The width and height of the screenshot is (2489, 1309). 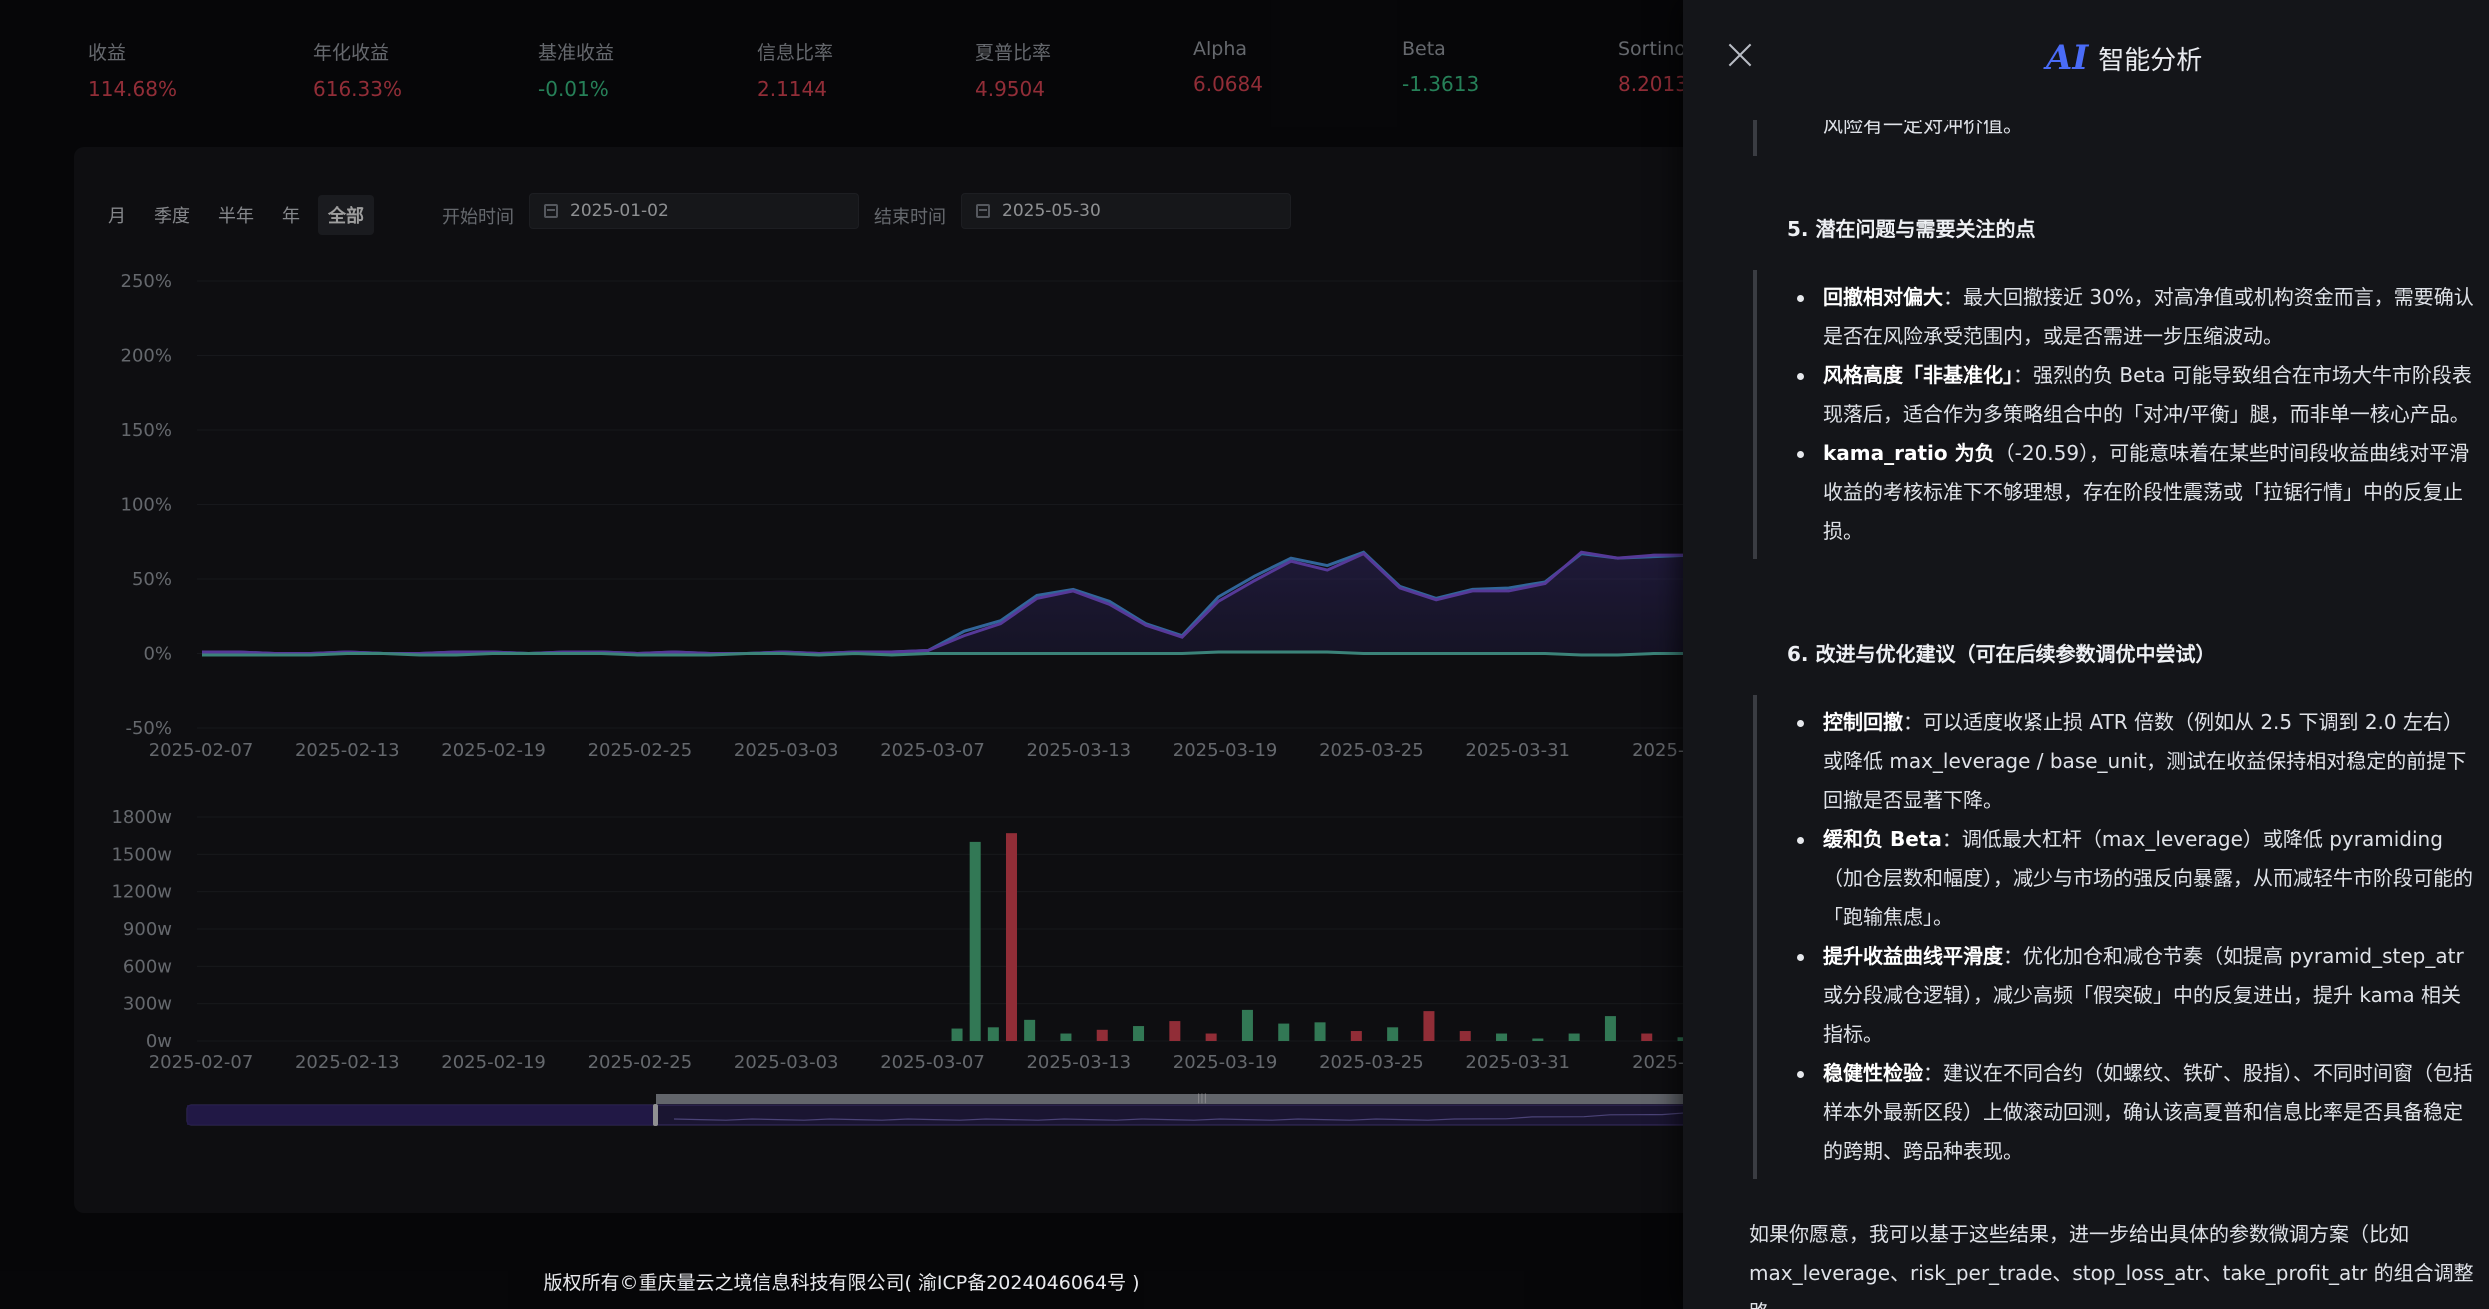 I want to click on truncated-text: 风险有一定对冲价值。, so click(x=1923, y=128).